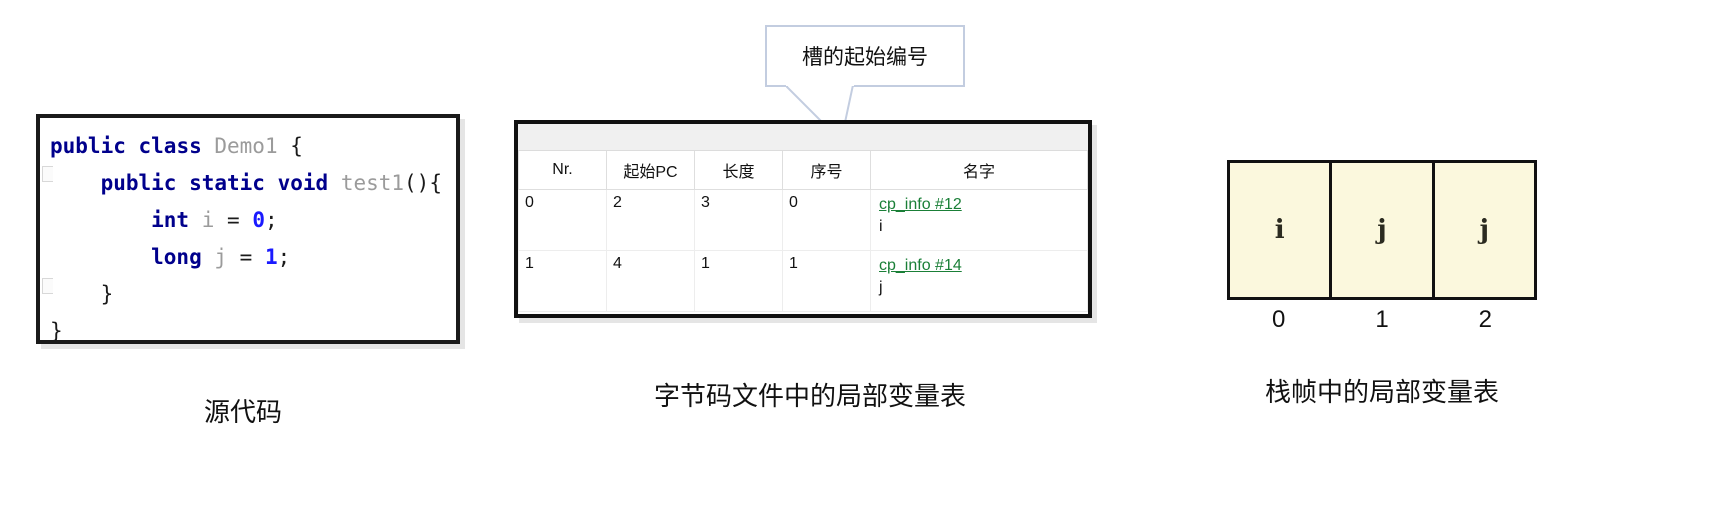  Describe the element at coordinates (650, 281) in the screenshot. I see `cell-start-pc: 4` at that location.